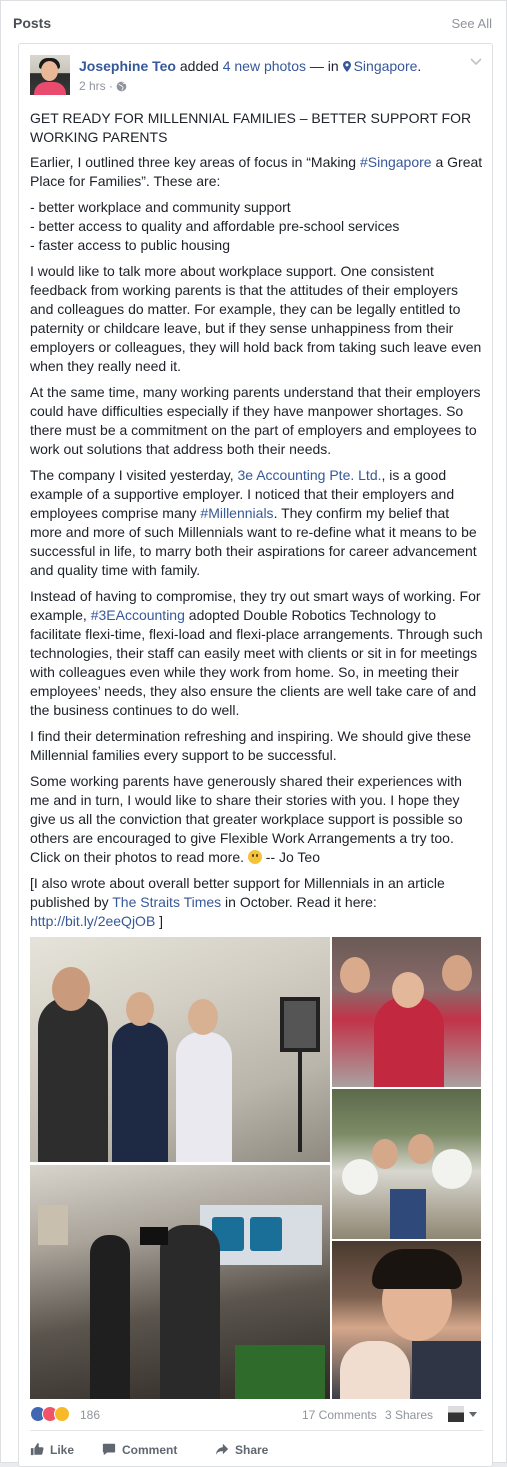 The image size is (507, 1467). I want to click on reaction-icons, so click(54, 1414).